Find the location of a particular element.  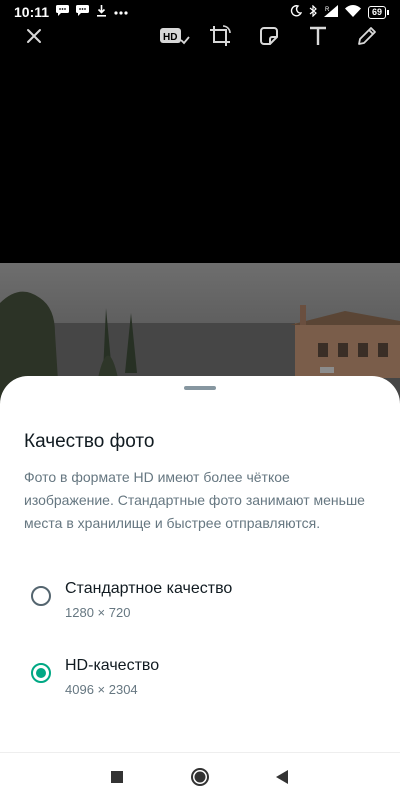

recents-square-icon is located at coordinates (117, 777).